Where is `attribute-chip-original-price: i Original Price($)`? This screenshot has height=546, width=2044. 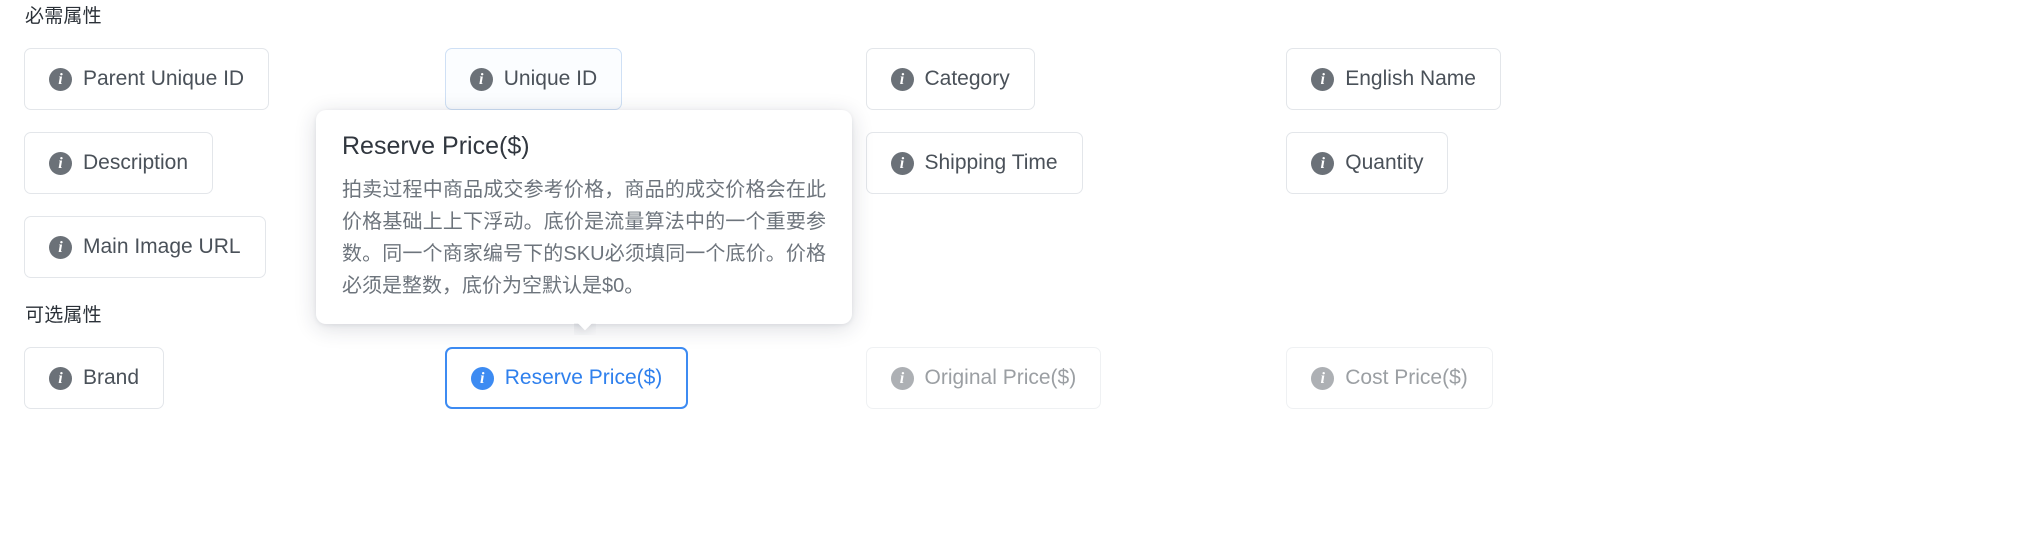
attribute-chip-original-price: i Original Price($) is located at coordinates (983, 378).